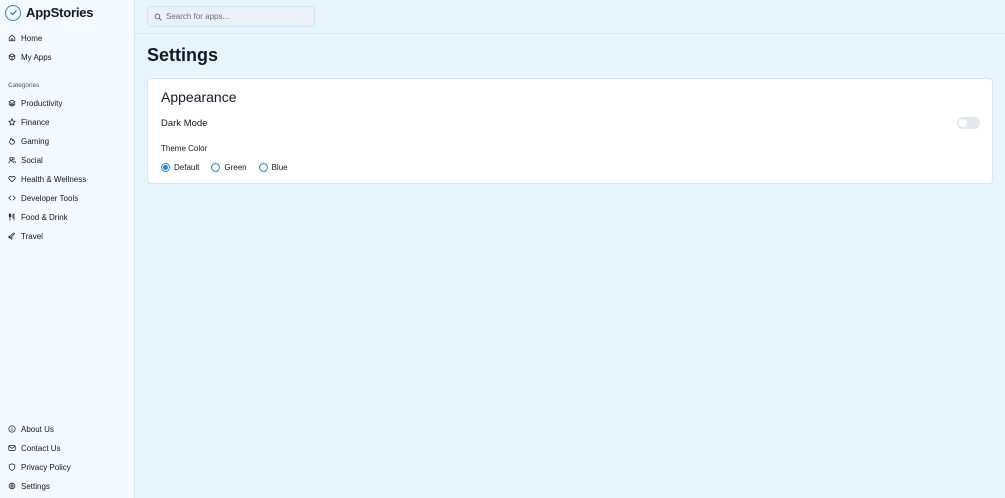 This screenshot has width=1005, height=498. Describe the element at coordinates (35, 141) in the screenshot. I see `sidebar-item-label: Gaming` at that location.